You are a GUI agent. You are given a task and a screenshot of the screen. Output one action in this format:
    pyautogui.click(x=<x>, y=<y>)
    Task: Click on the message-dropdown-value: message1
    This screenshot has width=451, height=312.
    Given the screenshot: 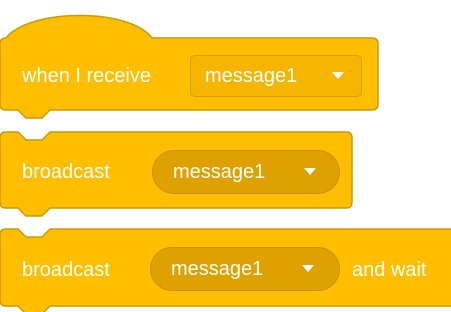 What is the action you would take?
    pyautogui.click(x=217, y=269)
    